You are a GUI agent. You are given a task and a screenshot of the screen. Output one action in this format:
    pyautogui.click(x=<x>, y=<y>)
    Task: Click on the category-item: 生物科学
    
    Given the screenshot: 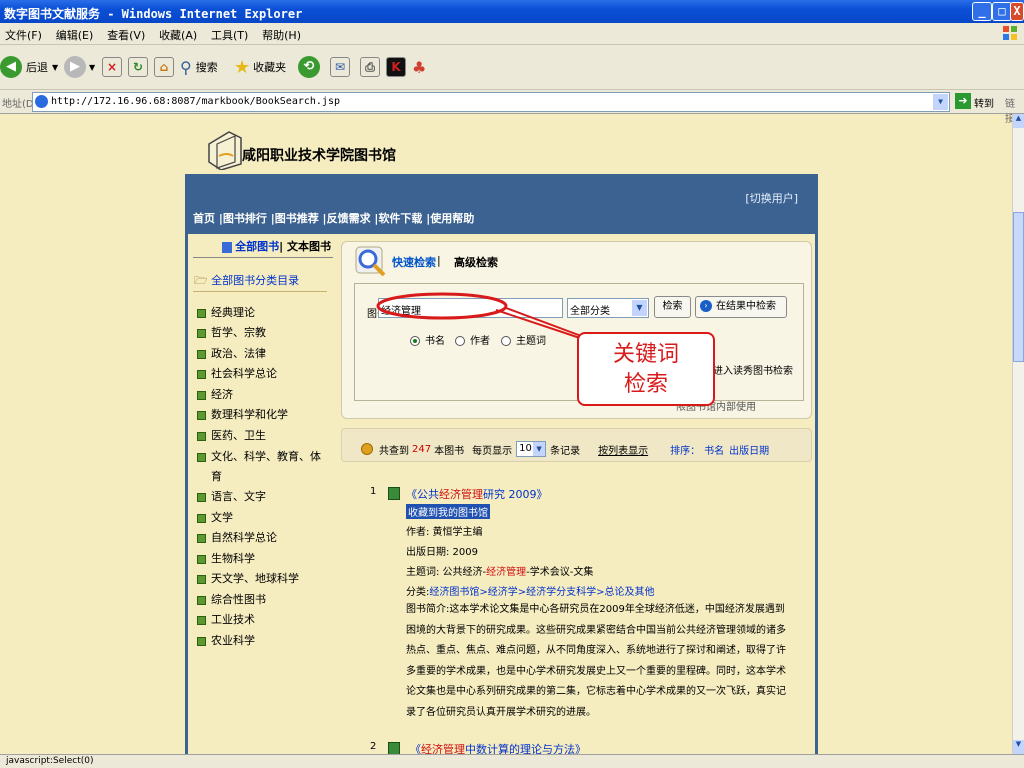 What is the action you would take?
    pyautogui.click(x=226, y=558)
    